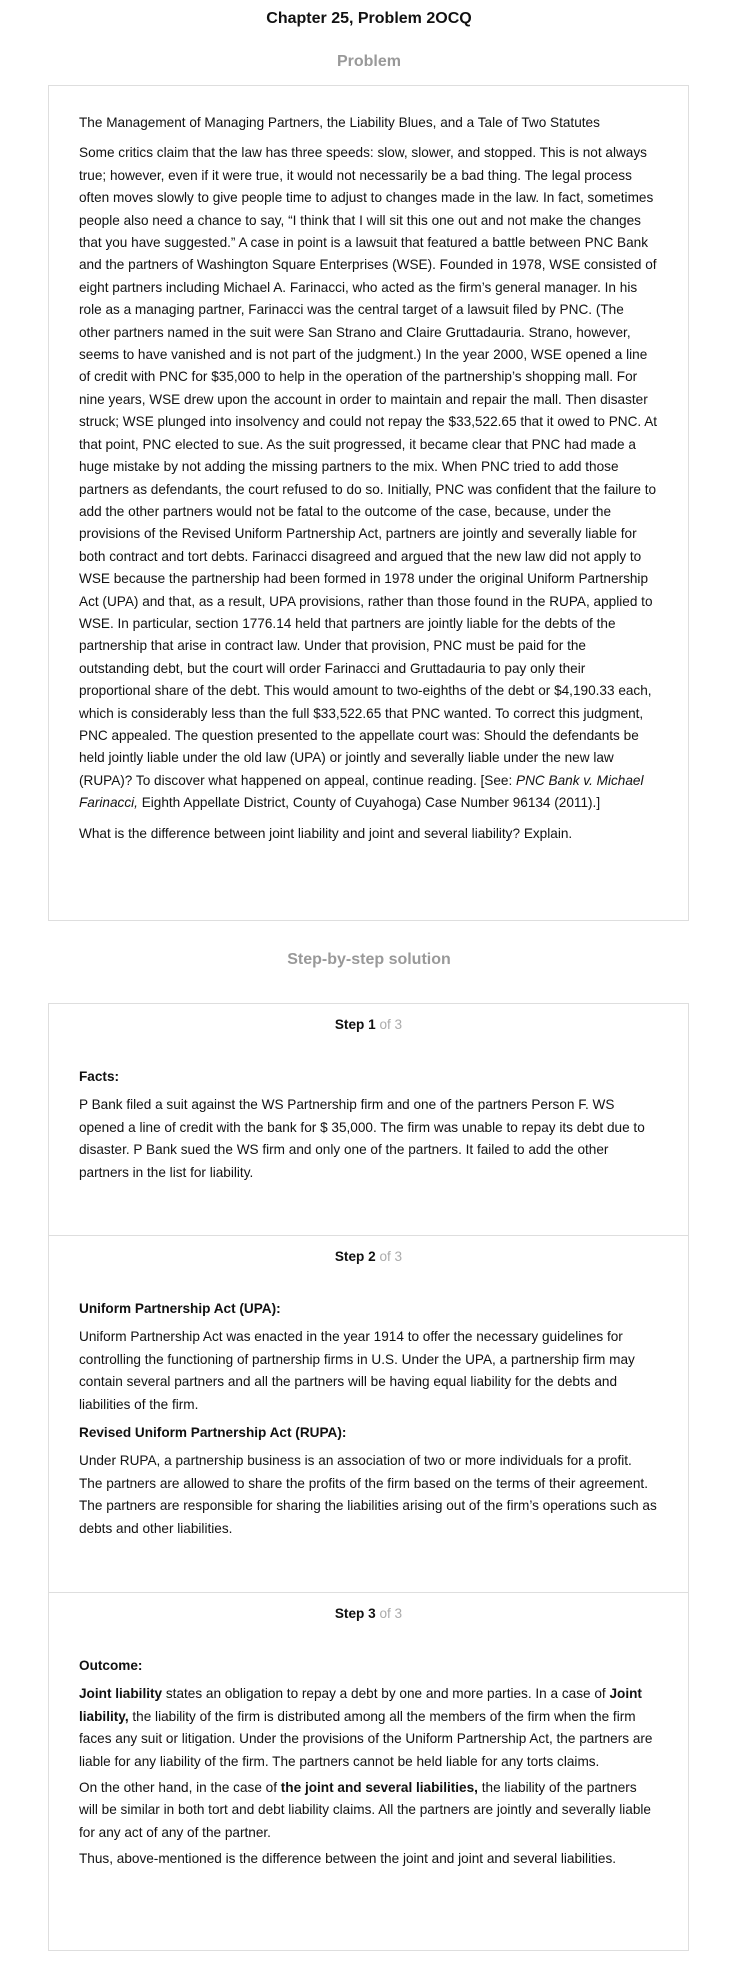  I want to click on step-3-total: of 3, so click(391, 1613).